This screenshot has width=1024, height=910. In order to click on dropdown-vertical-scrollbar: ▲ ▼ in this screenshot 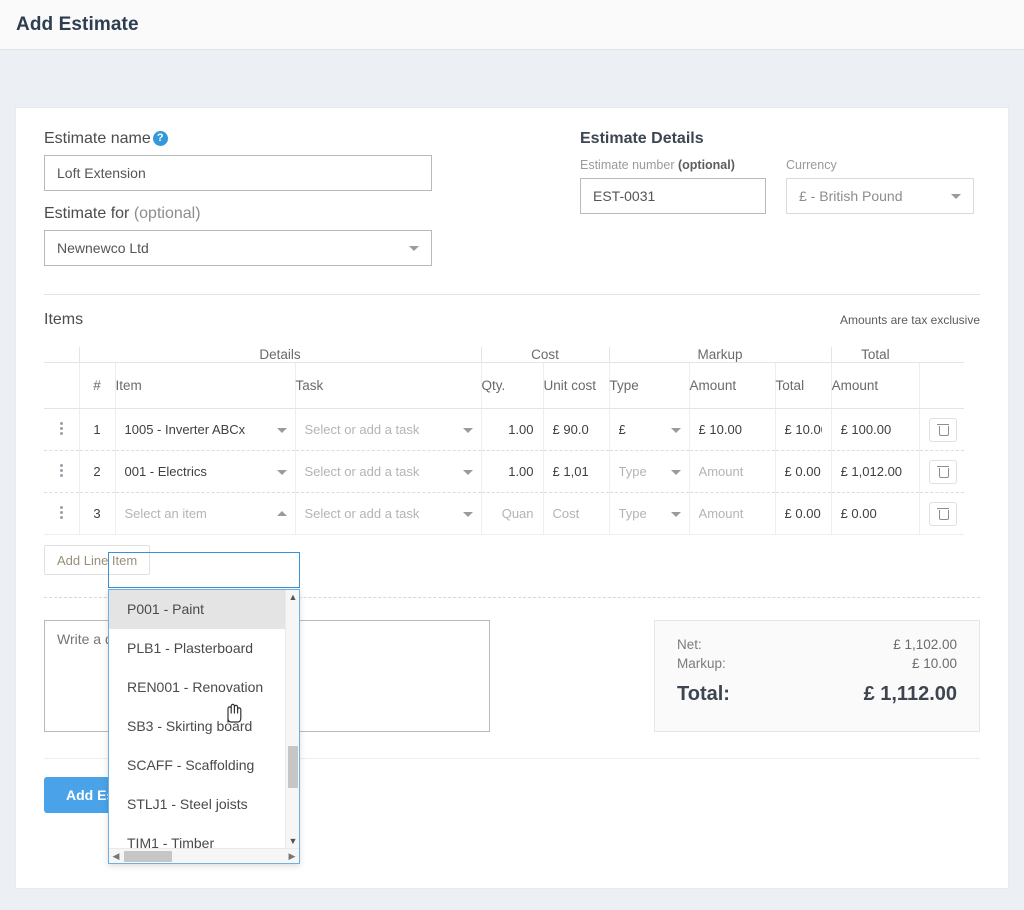, I will do `click(292, 719)`.